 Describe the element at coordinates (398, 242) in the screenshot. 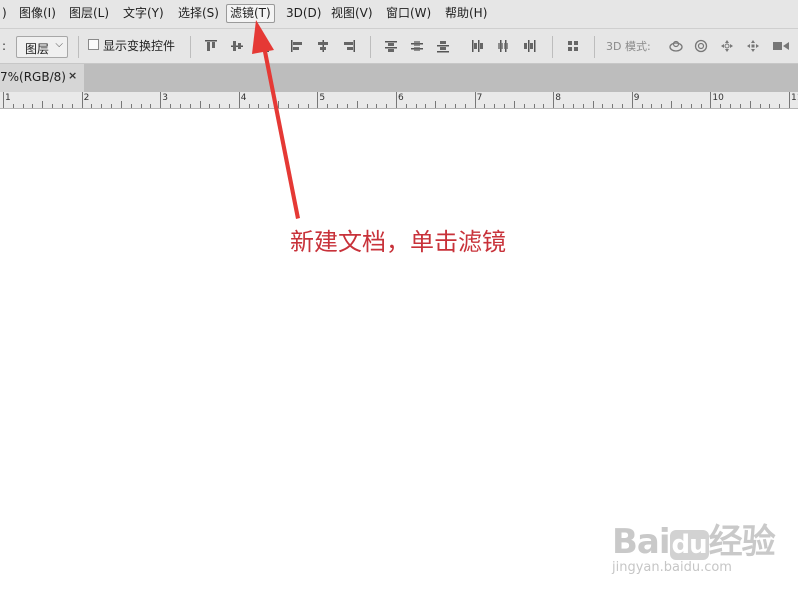

I see `annotation-text: 新建文档，单击滤镜` at that location.